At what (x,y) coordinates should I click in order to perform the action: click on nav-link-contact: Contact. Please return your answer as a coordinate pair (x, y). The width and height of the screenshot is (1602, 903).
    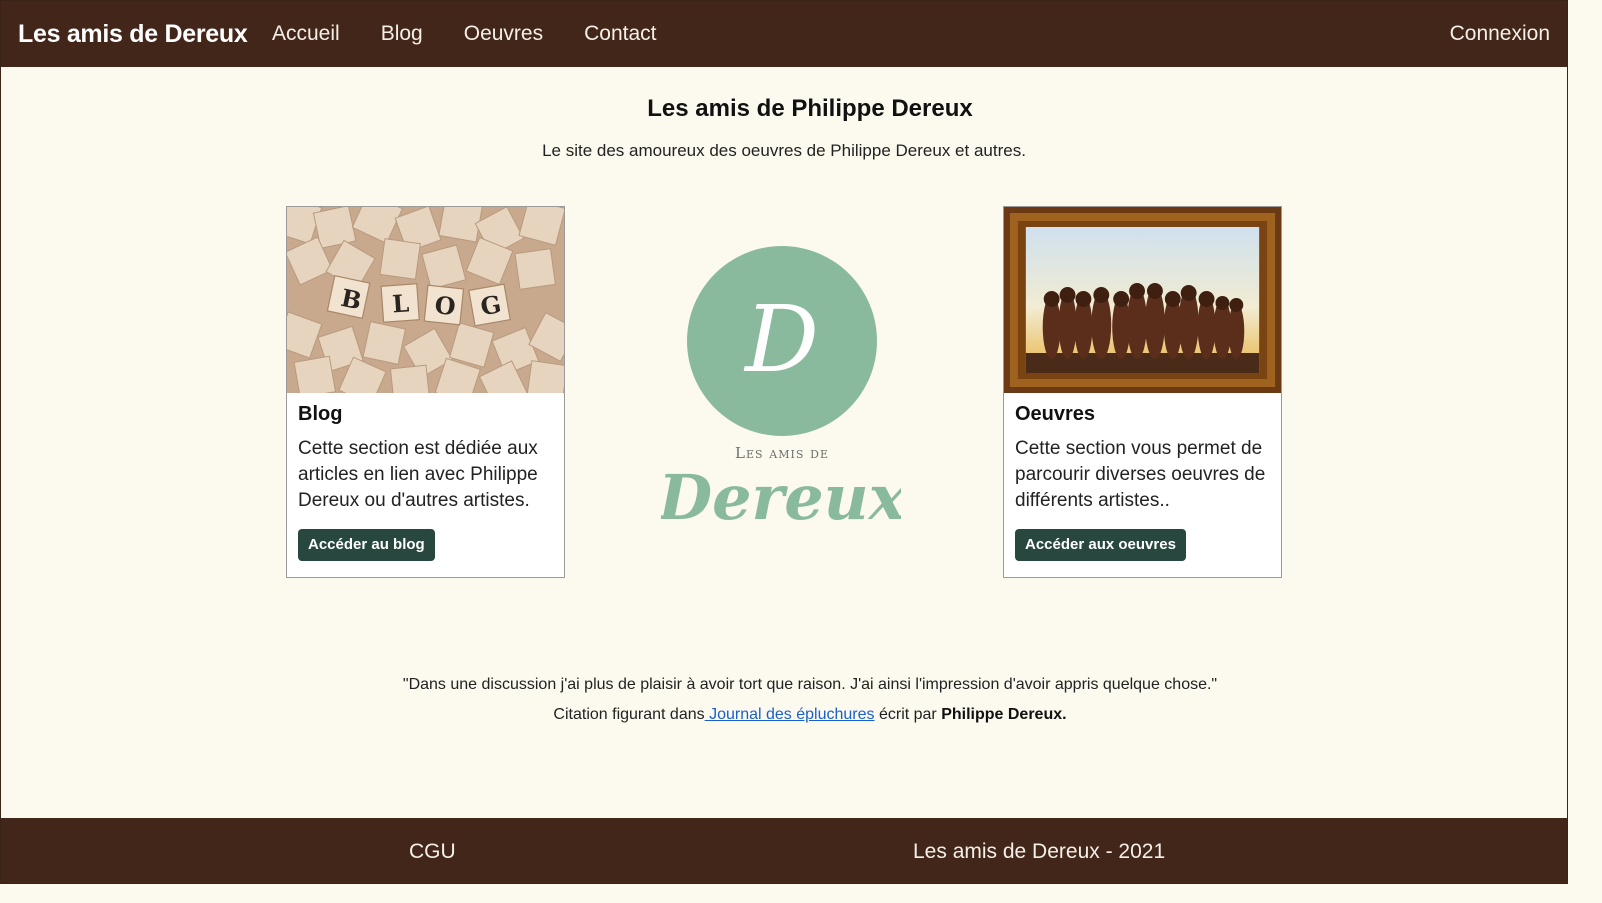
    Looking at the image, I should click on (620, 34).